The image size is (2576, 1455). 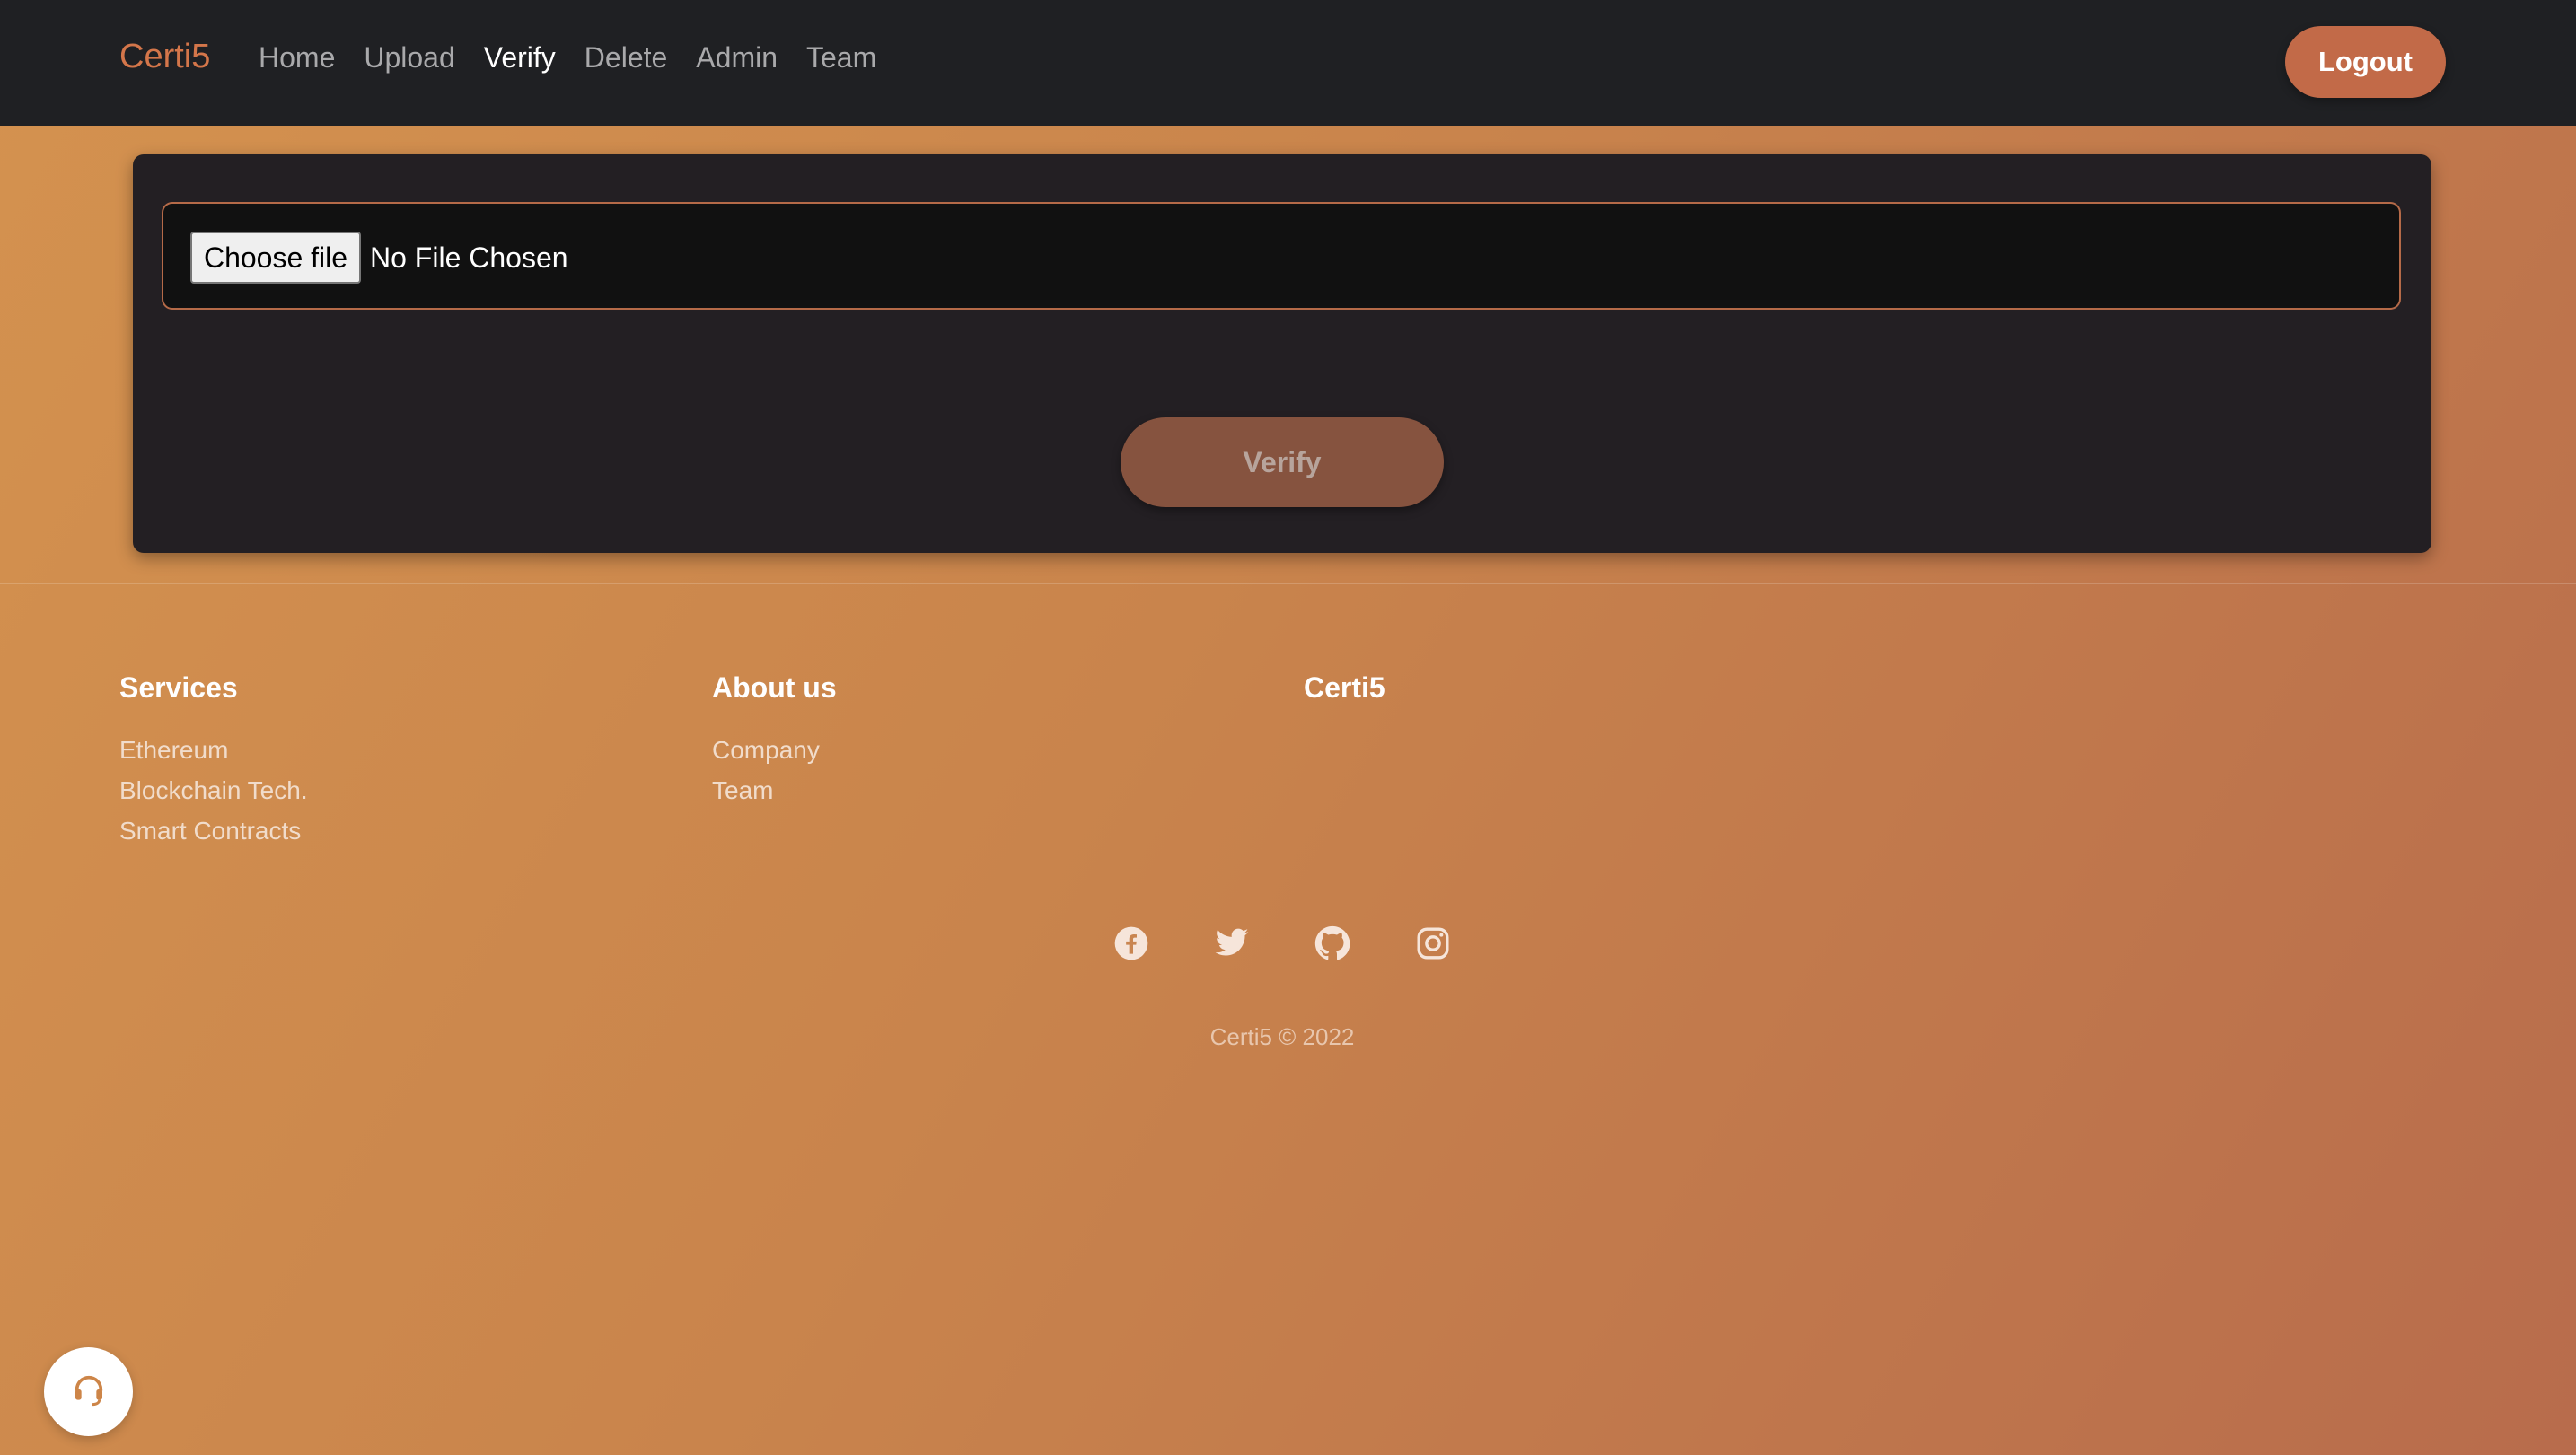 I want to click on footer-about: About us Company Team, so click(x=774, y=741).